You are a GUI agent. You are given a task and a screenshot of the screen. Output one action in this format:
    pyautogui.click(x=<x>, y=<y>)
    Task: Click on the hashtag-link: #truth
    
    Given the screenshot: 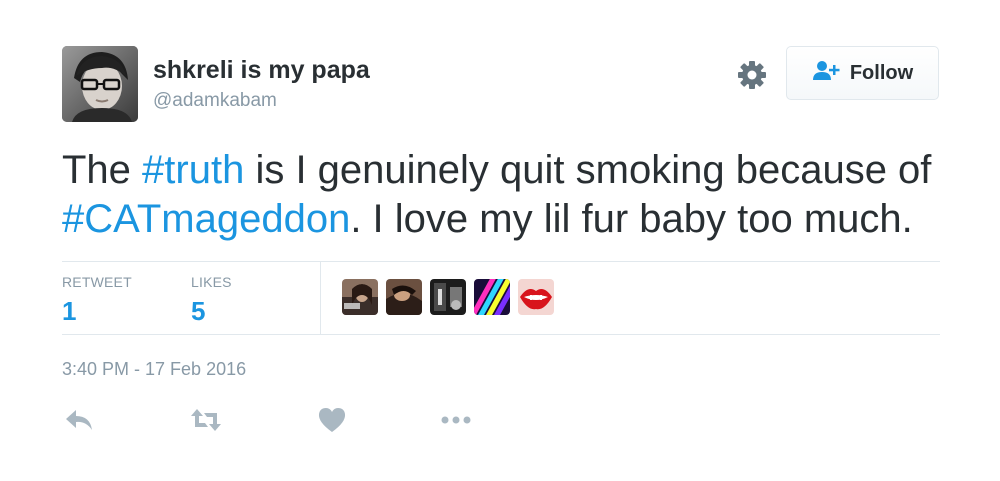 What is the action you would take?
    pyautogui.click(x=193, y=170)
    